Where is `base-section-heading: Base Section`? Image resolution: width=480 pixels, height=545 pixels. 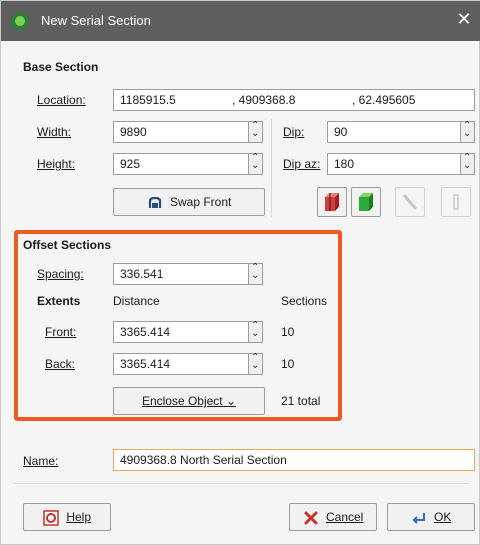
base-section-heading: Base Section is located at coordinates (61, 67).